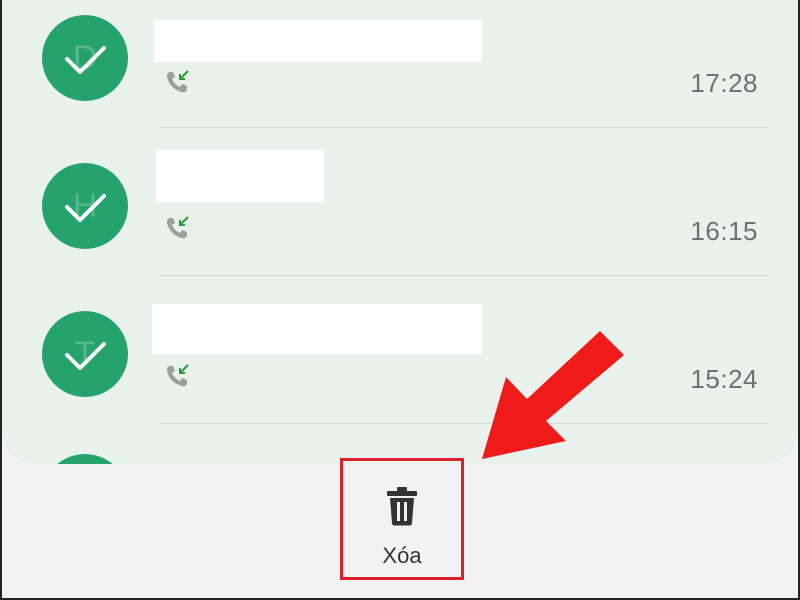 Image resolution: width=800 pixels, height=600 pixels. What do you see at coordinates (724, 83) in the screenshot?
I see `call-time: 17:28` at bounding box center [724, 83].